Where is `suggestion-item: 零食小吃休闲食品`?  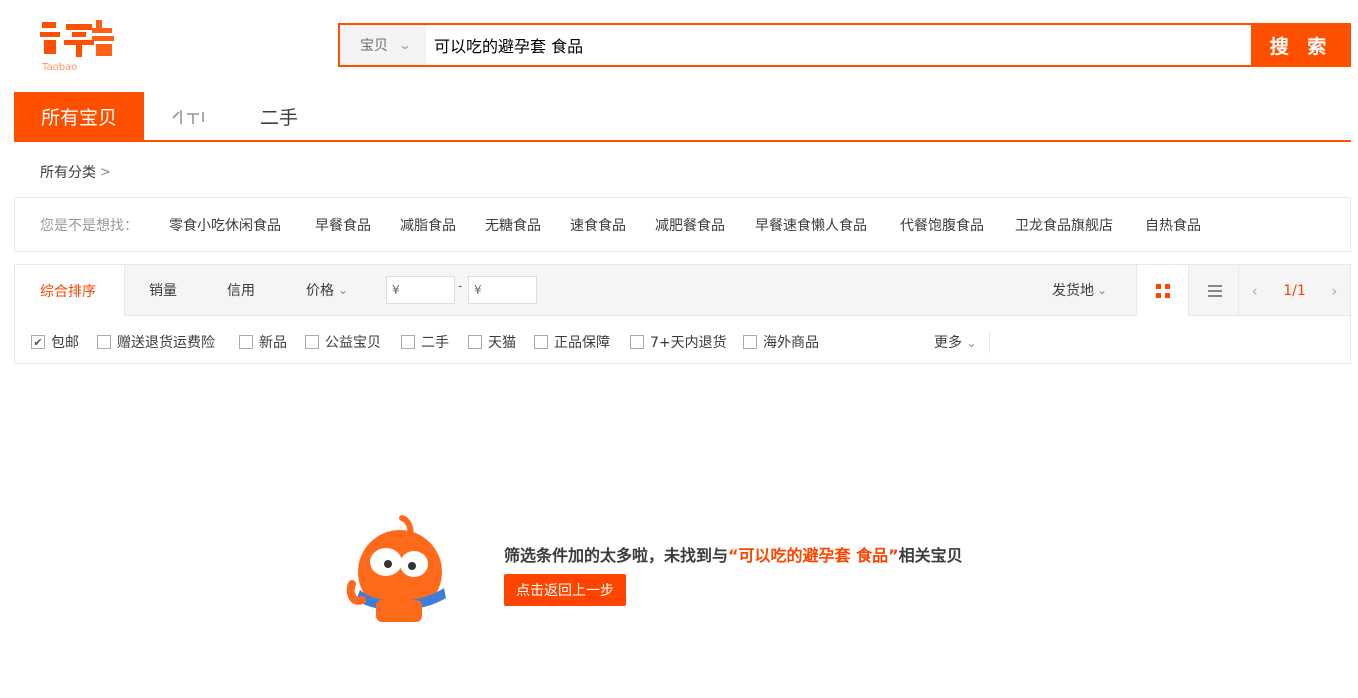 suggestion-item: 零食小吃休闲食品 is located at coordinates (225, 225).